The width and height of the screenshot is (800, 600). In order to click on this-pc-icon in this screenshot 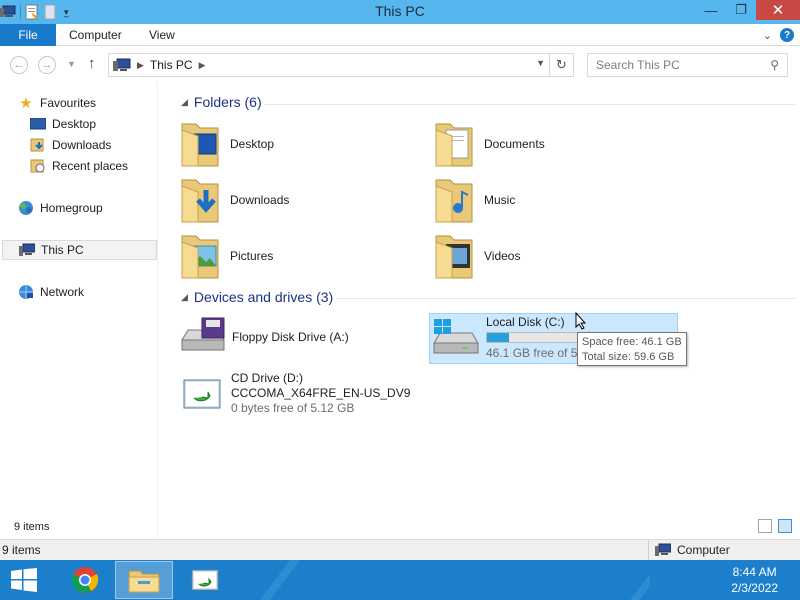, I will do `click(27, 250)`.